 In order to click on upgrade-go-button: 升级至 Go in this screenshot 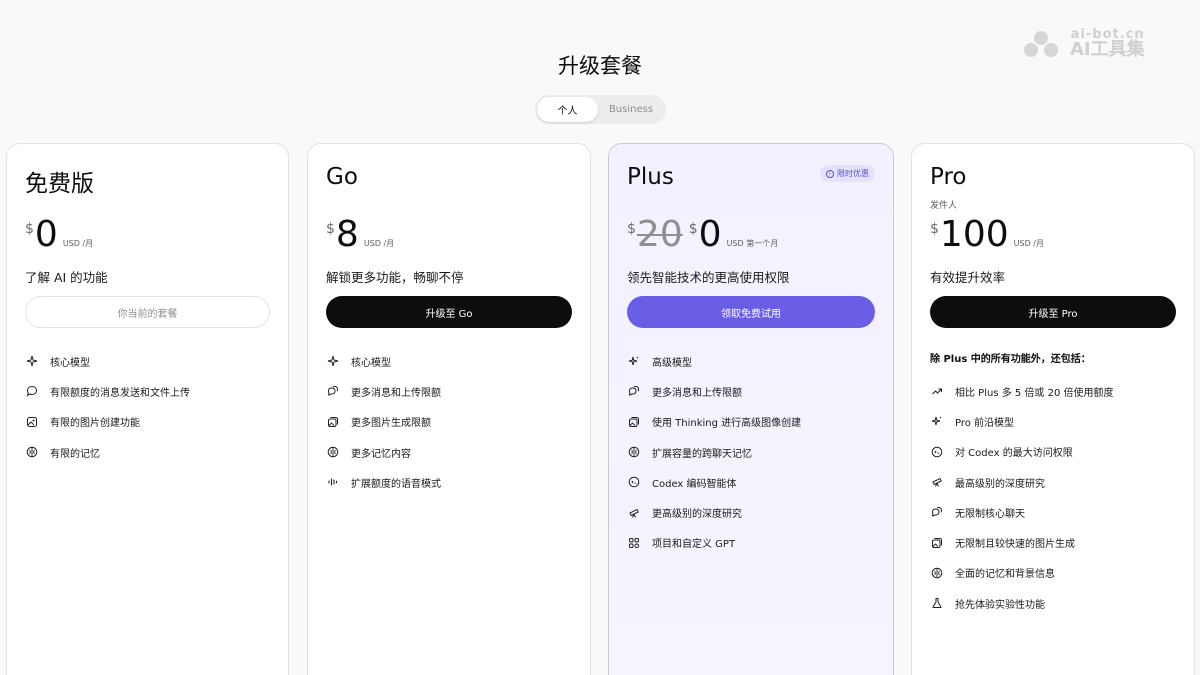, I will do `click(449, 312)`.